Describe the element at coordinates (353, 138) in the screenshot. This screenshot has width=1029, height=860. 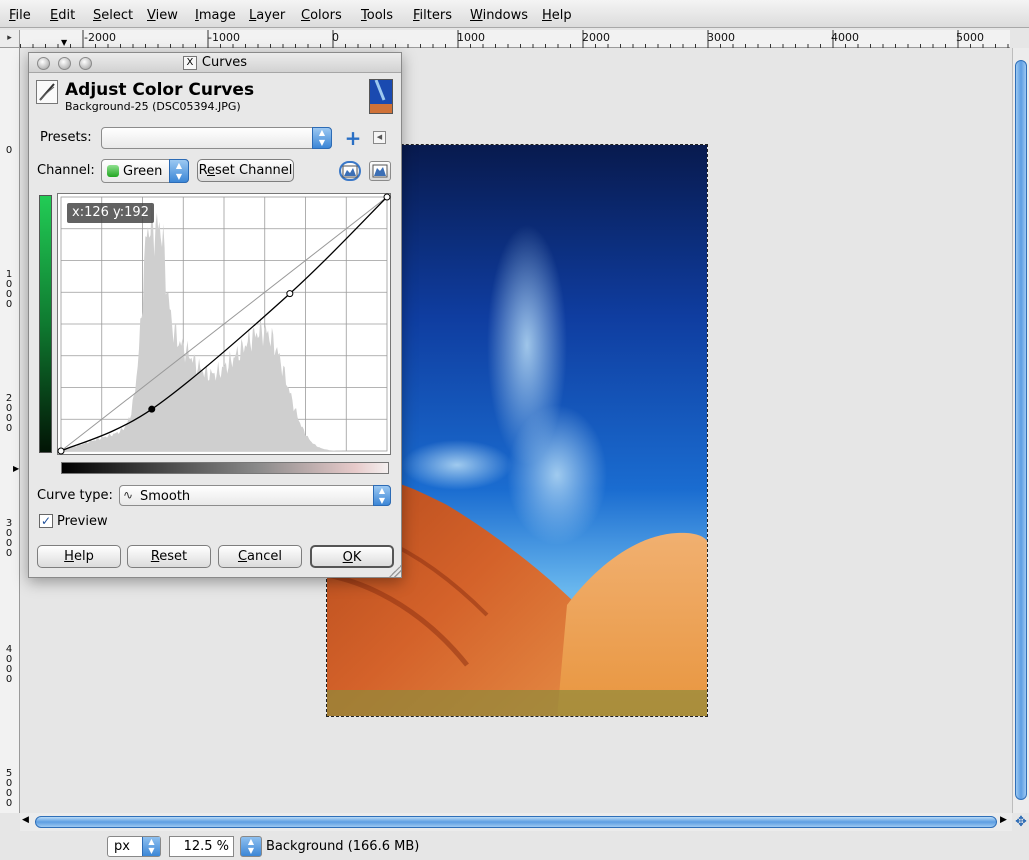
I see `add-preset-icon: +` at that location.